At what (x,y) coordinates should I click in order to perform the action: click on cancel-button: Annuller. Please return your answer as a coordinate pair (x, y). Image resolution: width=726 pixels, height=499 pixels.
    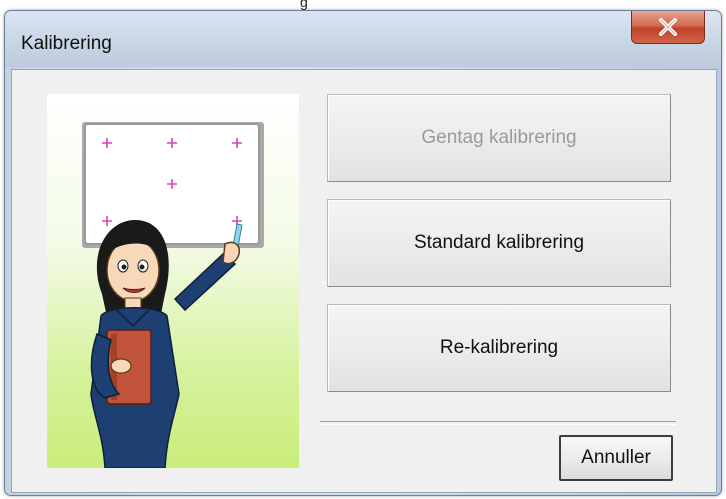
    Looking at the image, I should click on (616, 458).